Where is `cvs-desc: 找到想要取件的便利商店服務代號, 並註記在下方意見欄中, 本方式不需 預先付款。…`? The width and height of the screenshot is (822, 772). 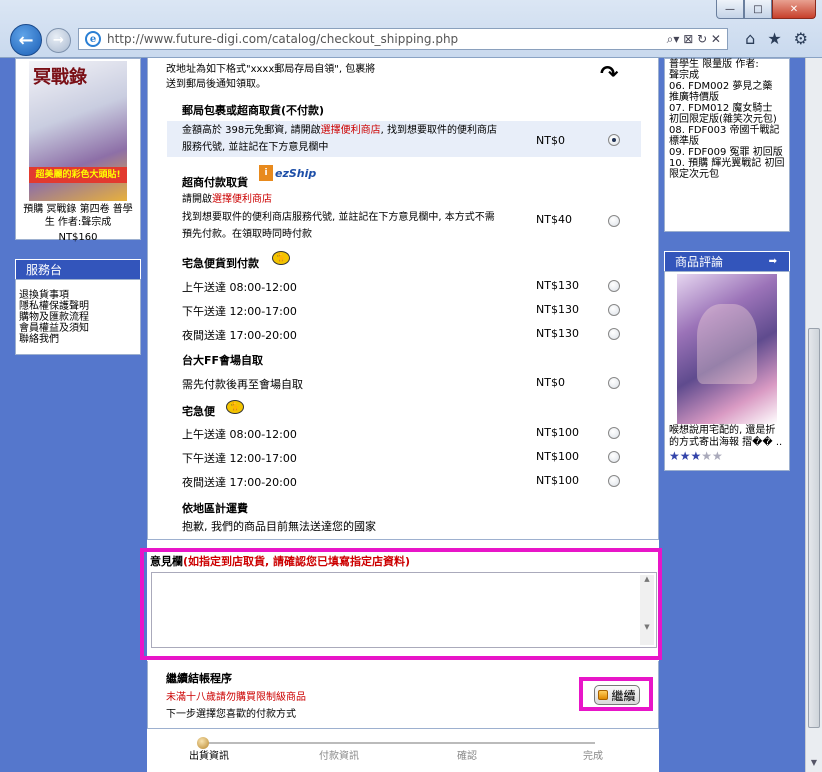
cvs-desc: 找到想要取件的便利商店服務代號, 並註記在下方意見欄中, 本方式不需 預先付款。… is located at coordinates (338, 226).